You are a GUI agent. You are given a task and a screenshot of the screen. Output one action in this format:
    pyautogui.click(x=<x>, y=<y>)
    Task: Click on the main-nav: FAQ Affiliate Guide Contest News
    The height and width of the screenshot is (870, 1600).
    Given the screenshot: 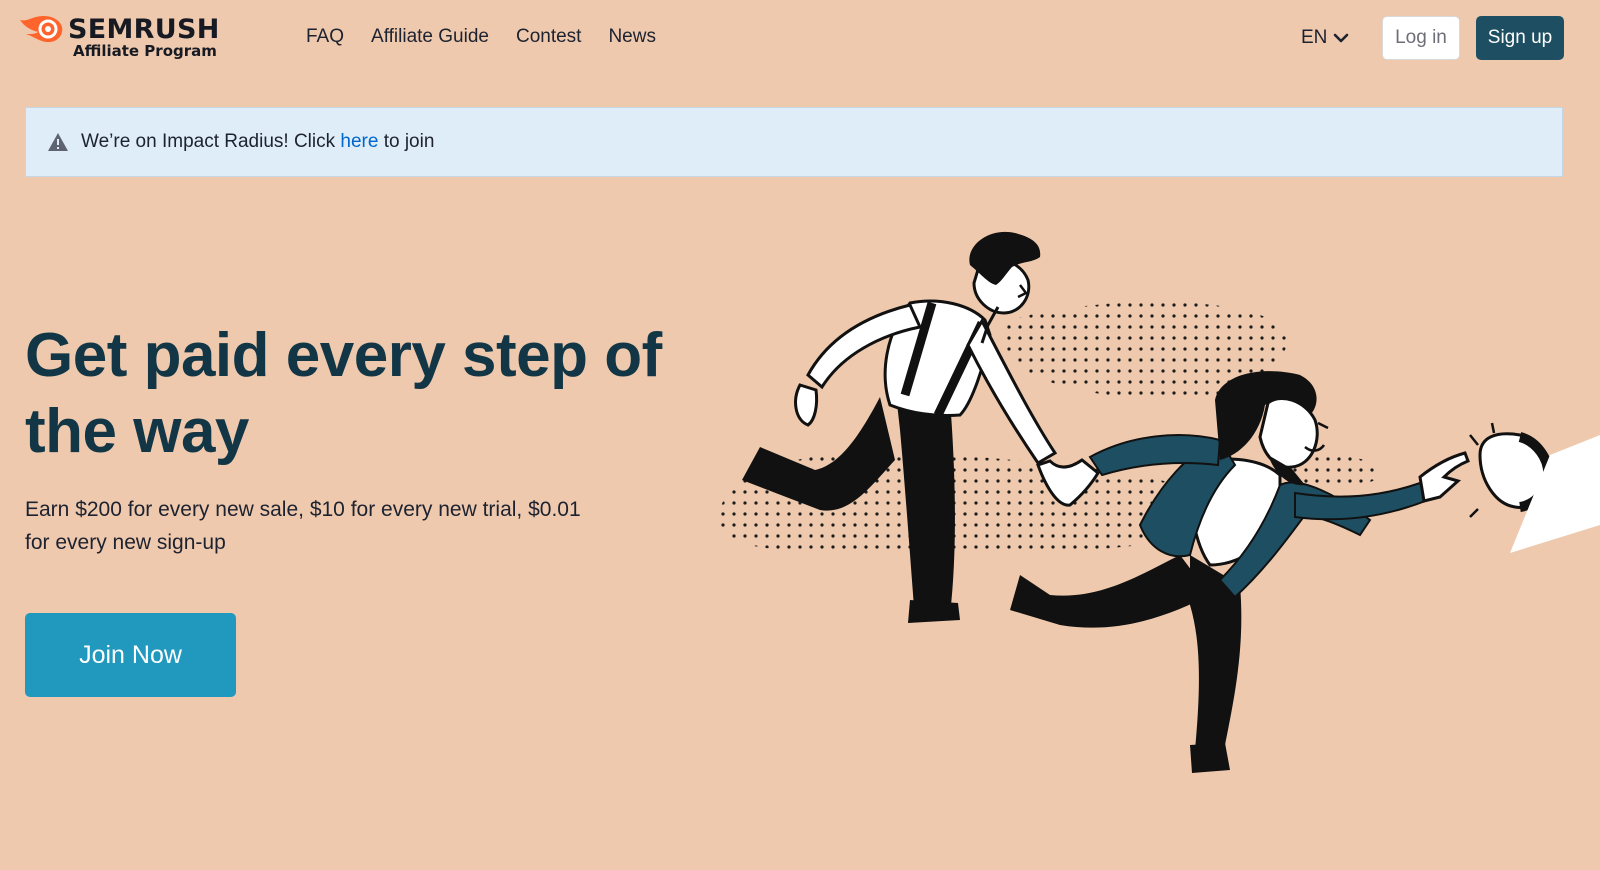 What is the action you would take?
    pyautogui.click(x=481, y=37)
    